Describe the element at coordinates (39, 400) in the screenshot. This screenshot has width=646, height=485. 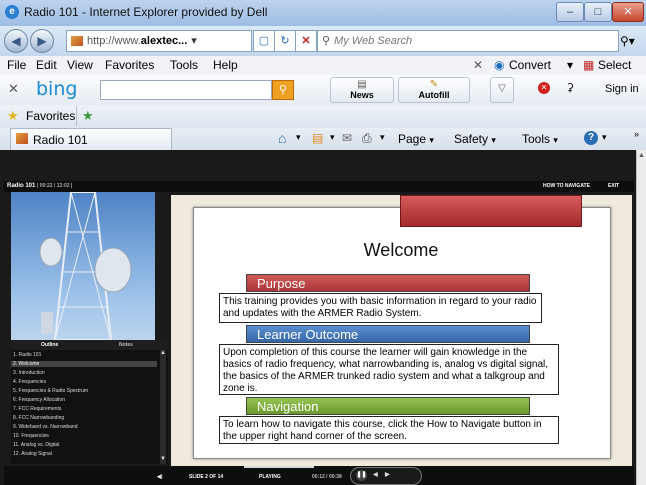
I see `outline-item: 6. Frequency Allocation` at that location.